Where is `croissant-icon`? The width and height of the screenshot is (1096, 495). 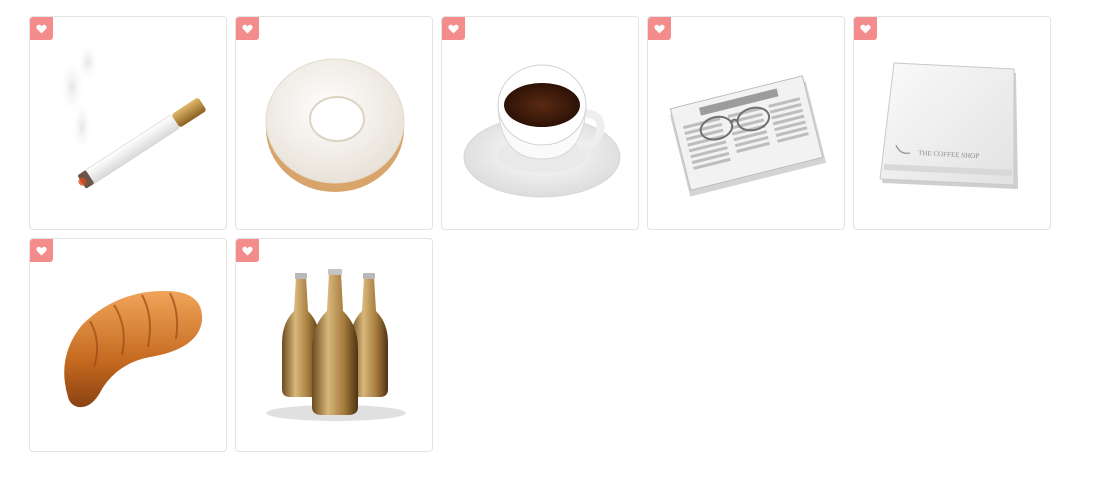 croissant-icon is located at coordinates (128, 345).